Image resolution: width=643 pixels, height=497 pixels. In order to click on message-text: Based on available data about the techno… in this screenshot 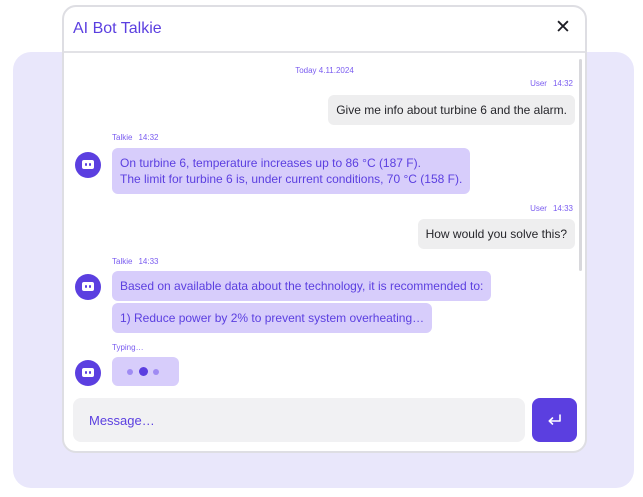, I will do `click(302, 286)`.